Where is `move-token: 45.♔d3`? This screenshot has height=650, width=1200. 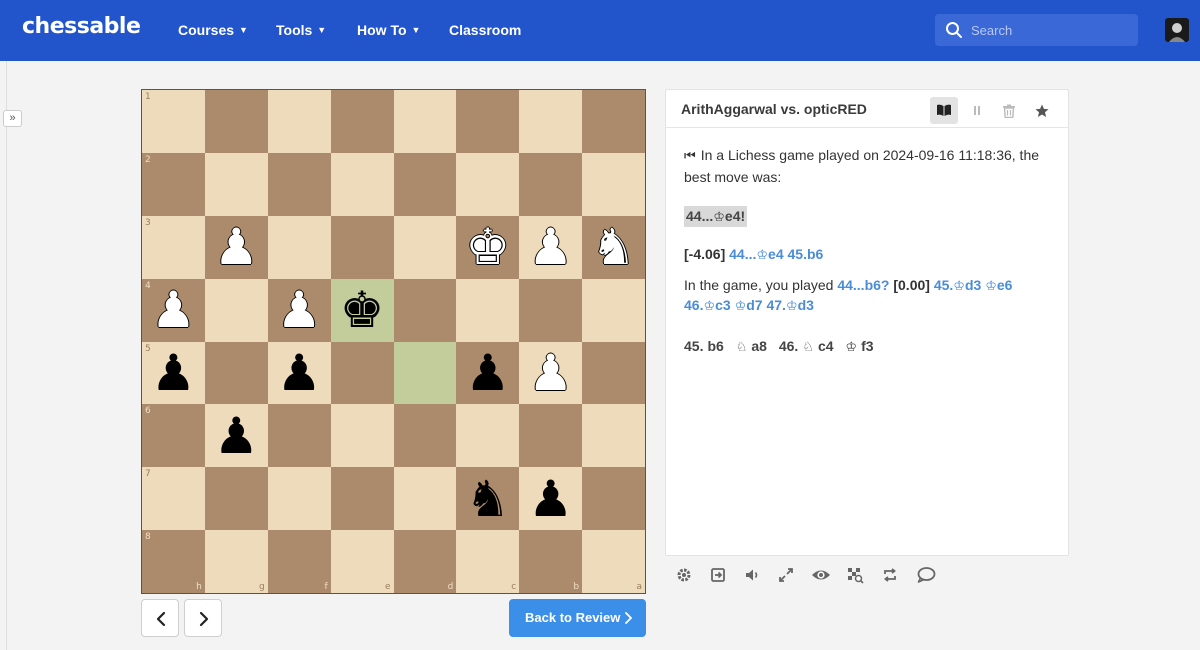 move-token: 45.♔d3 is located at coordinates (957, 285).